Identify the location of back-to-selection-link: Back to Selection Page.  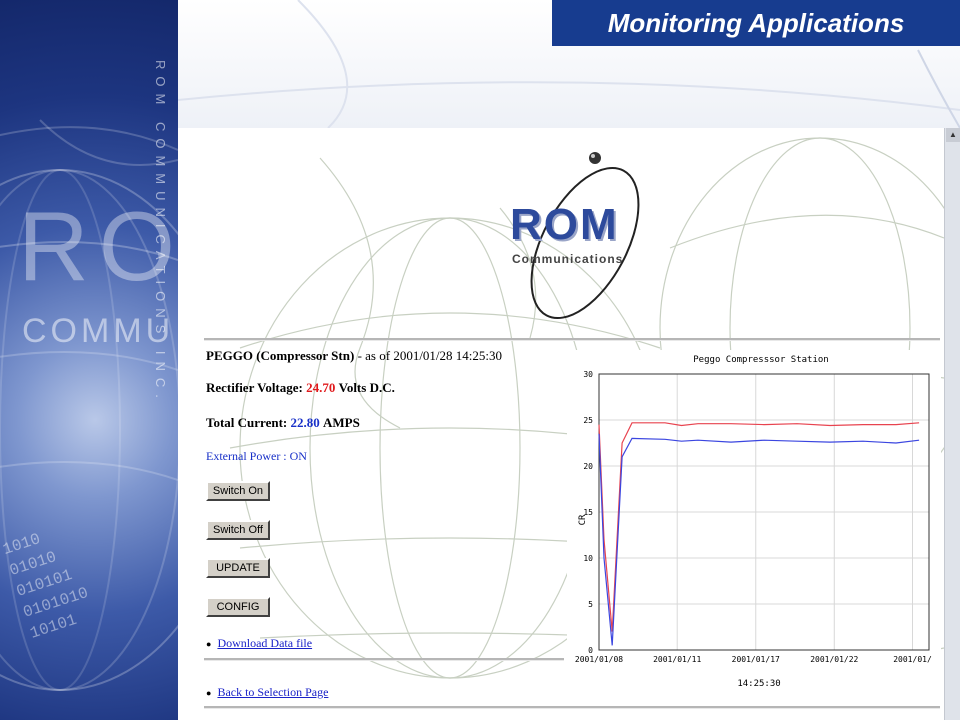
(272, 692).